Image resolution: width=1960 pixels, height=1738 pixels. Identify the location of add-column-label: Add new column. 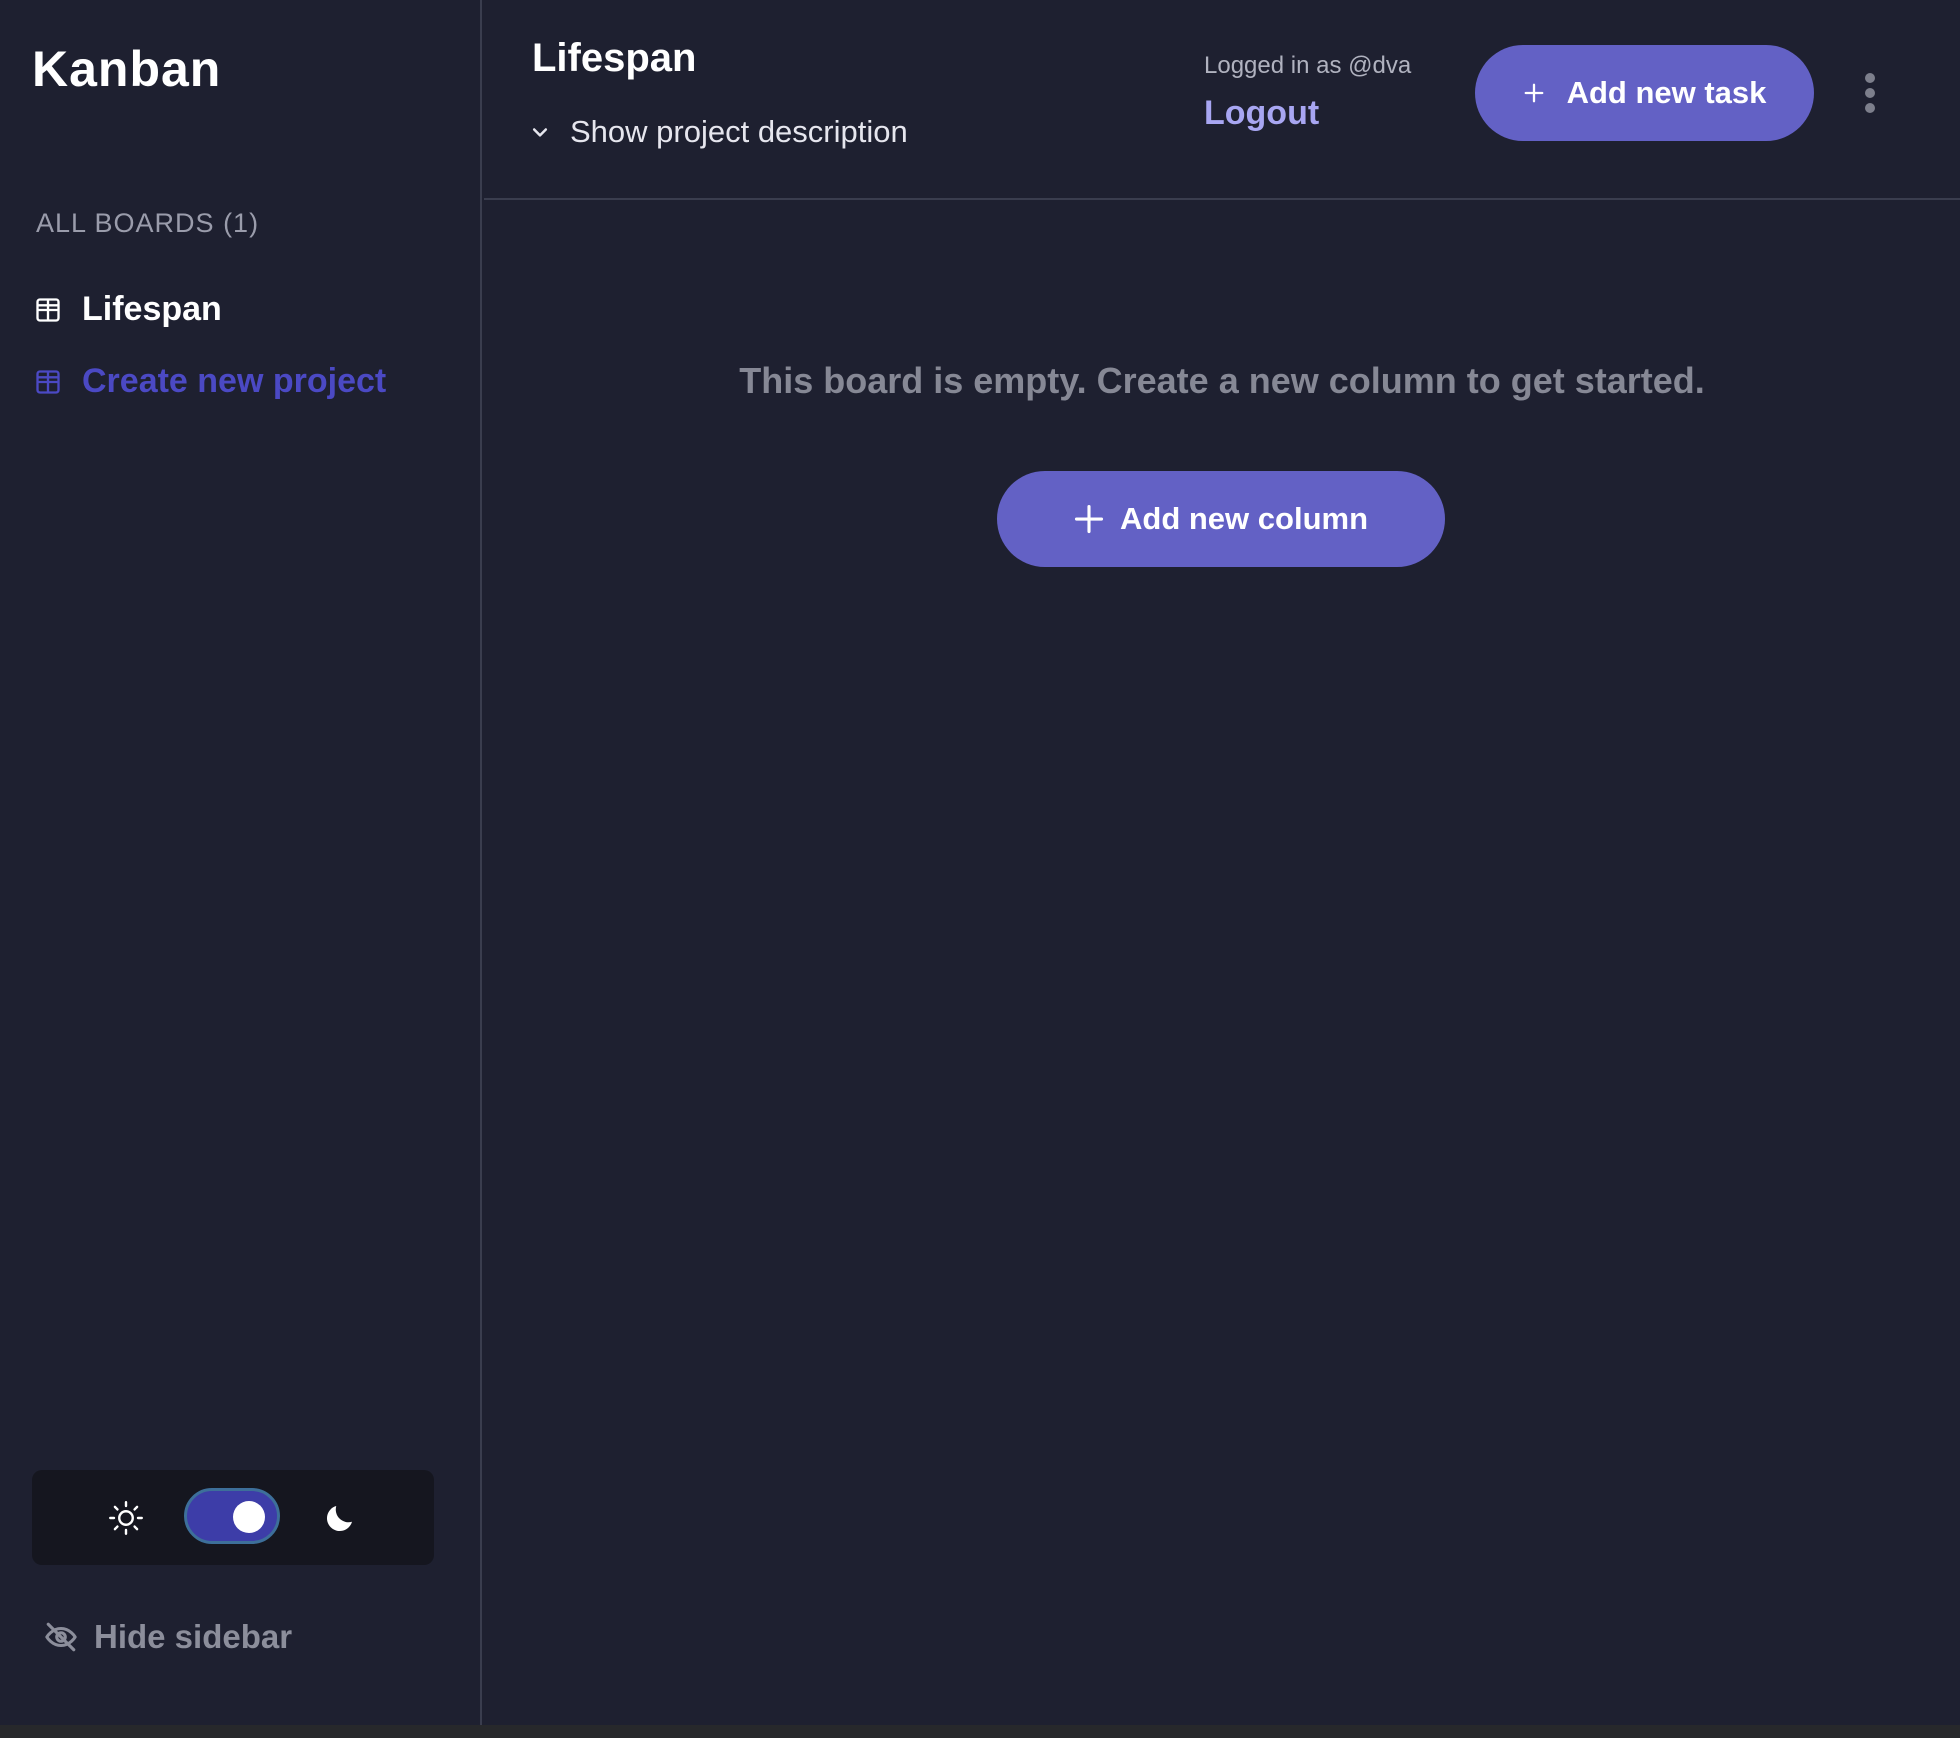
(1244, 518).